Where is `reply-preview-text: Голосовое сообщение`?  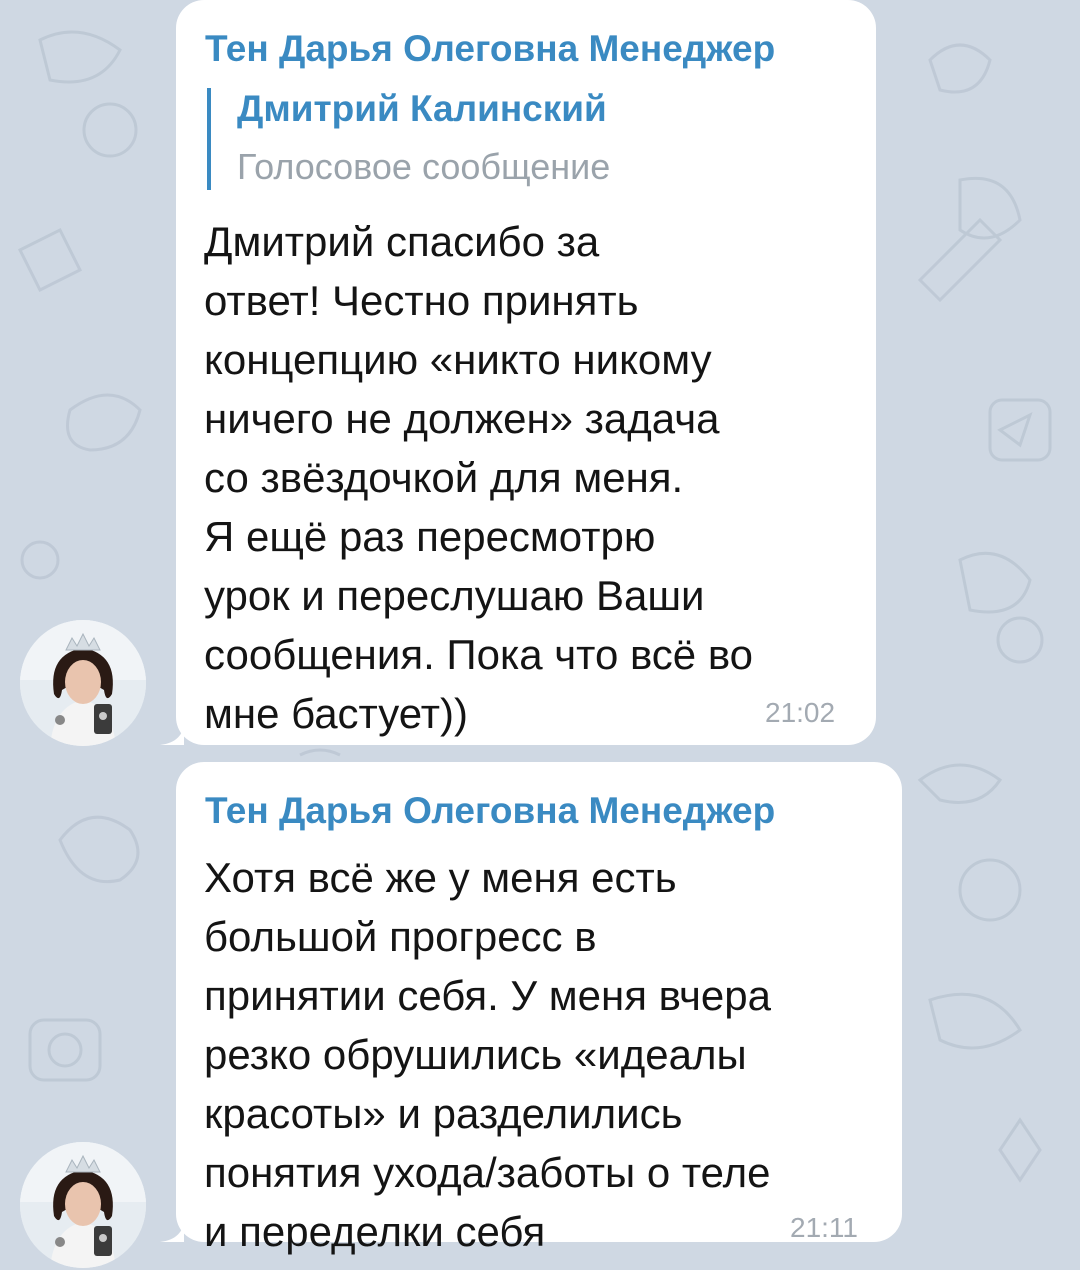
reply-preview-text: Голосовое сообщение is located at coordinates (424, 166).